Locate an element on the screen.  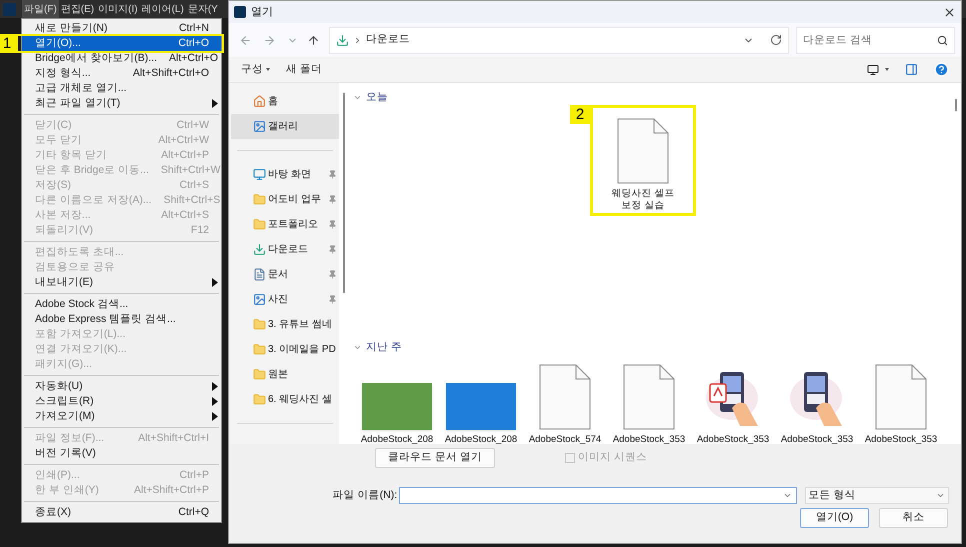
preview-pane-button is located at coordinates (911, 69).